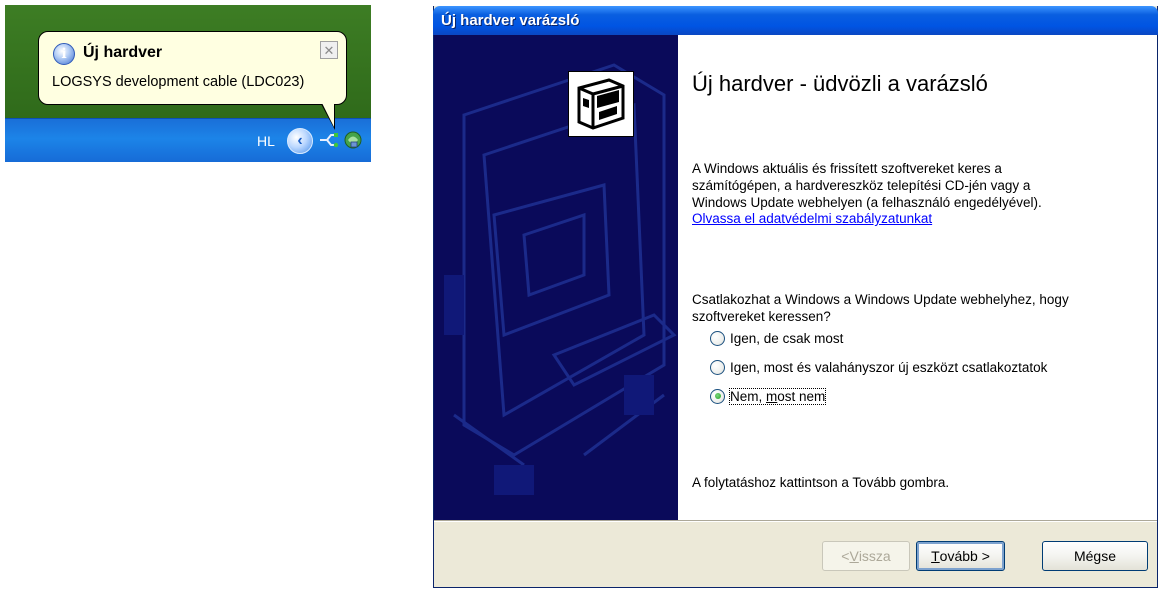 This screenshot has height=590, width=1163. What do you see at coordinates (840, 83) in the screenshot?
I see `wizard-heading: Új hardver - üdvözli a varázsló` at bounding box center [840, 83].